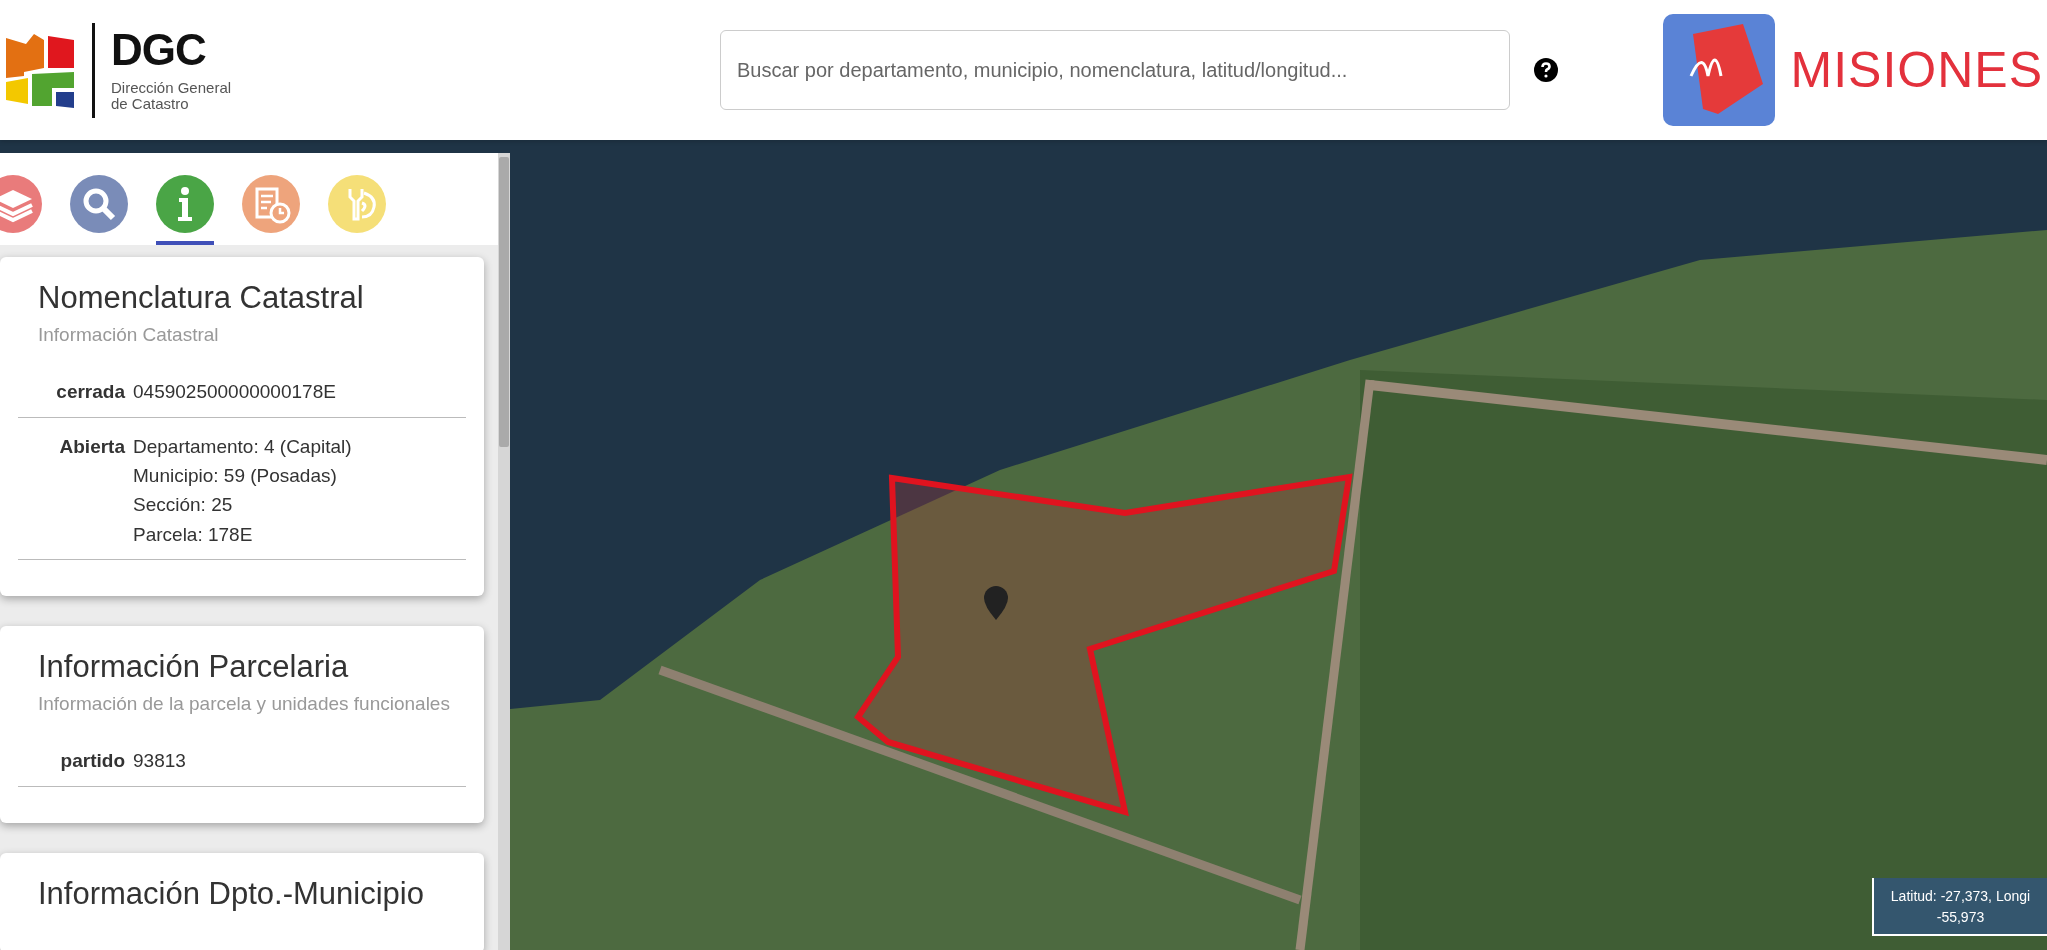 This screenshot has height=950, width=2047. Describe the element at coordinates (171, 96) in the screenshot. I see `logo-subtitle: Dirección General de Catastro` at that location.